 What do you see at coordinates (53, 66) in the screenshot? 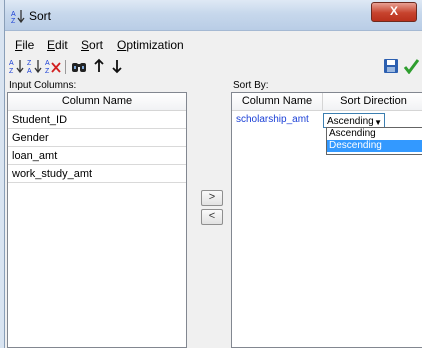
I see `clear-sort-icon: A Z` at bounding box center [53, 66].